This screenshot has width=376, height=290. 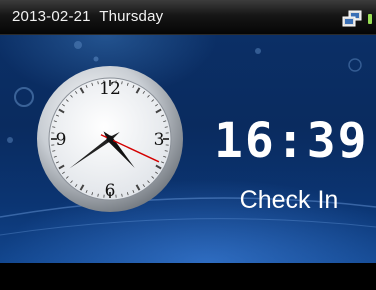 What do you see at coordinates (110, 89) in the screenshot?
I see `numeral-12: 12` at bounding box center [110, 89].